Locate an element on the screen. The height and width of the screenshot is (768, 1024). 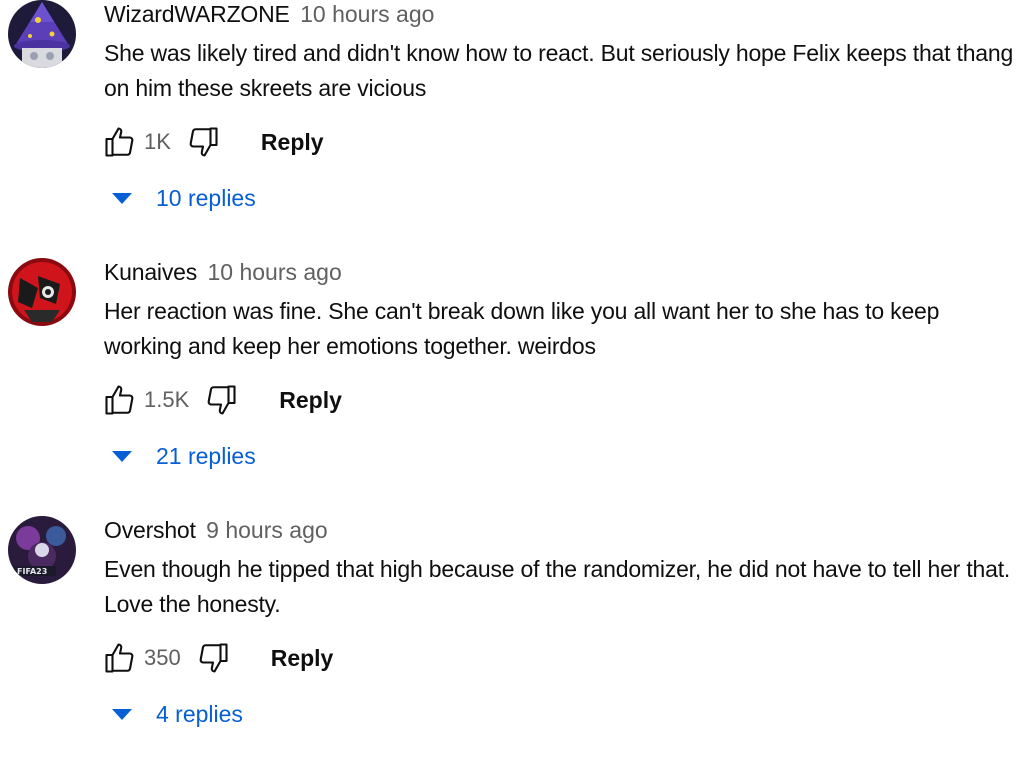
replies-count-label: 4 replies is located at coordinates (199, 713).